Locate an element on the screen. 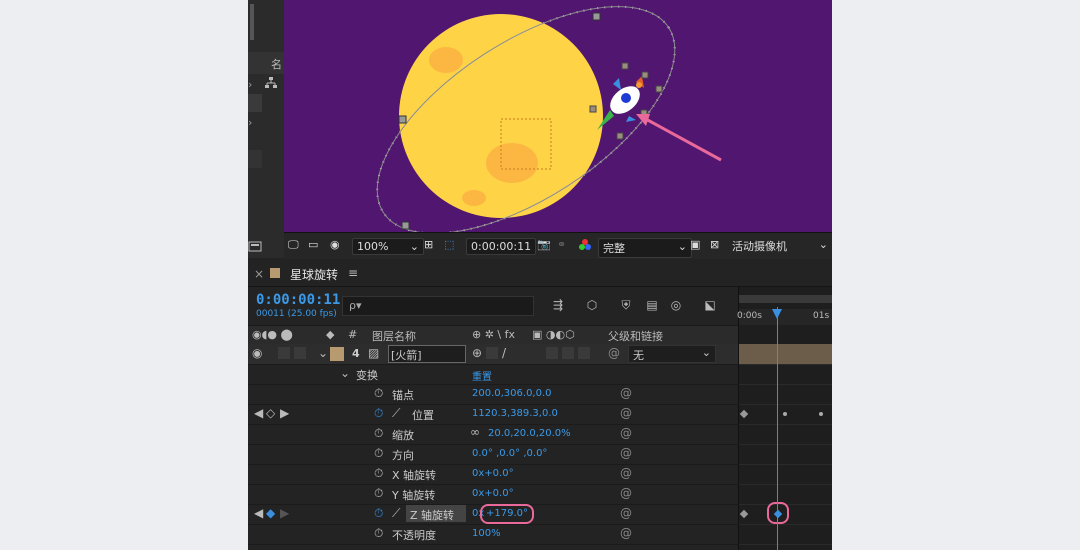 This screenshot has width=1080, height=550. graph-editor-icon: ⬕ is located at coordinates (710, 305).